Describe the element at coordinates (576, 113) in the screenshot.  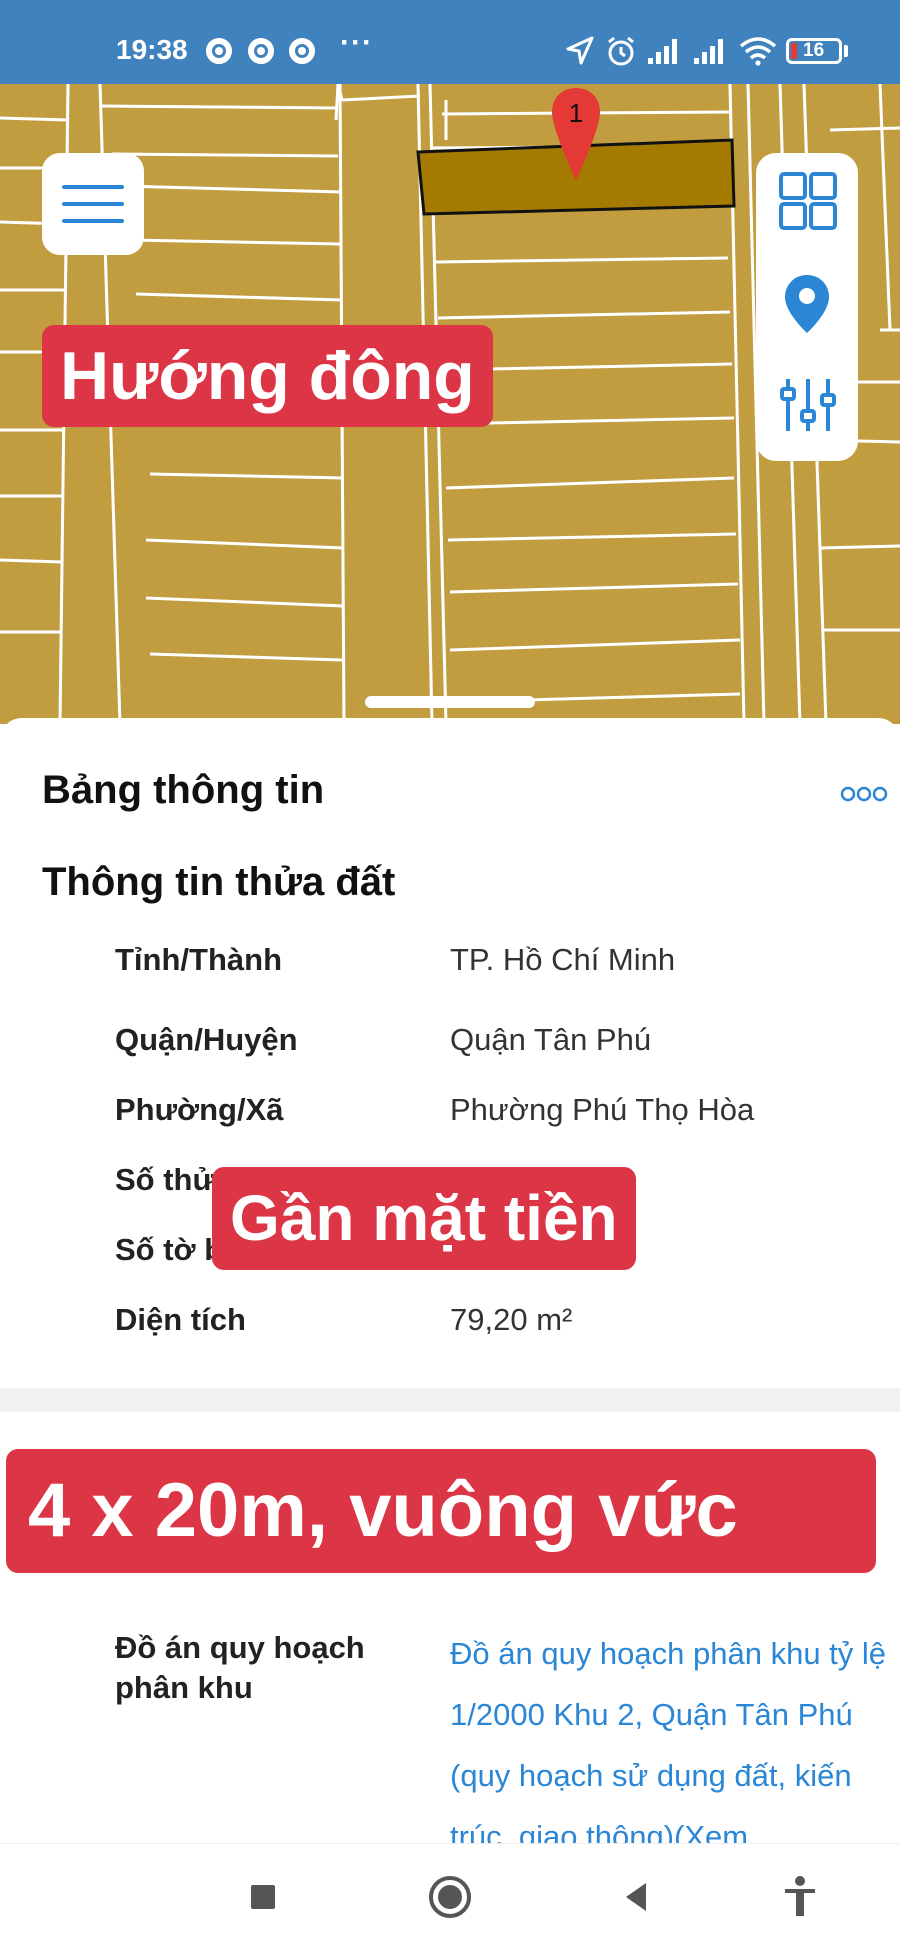
I see `parcel-marker-number: 1` at that location.